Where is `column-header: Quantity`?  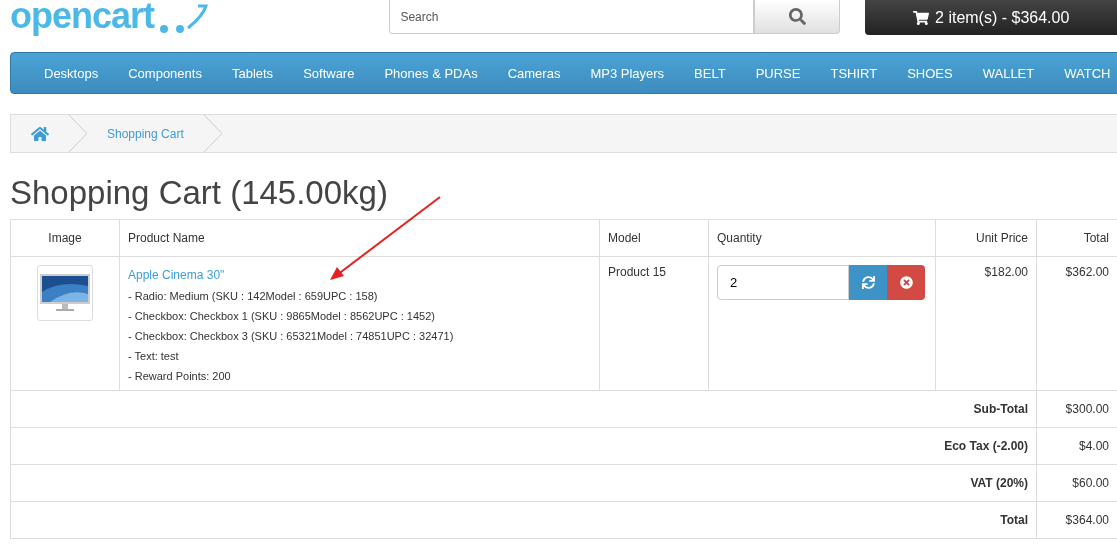
column-header: Quantity is located at coordinates (822, 238).